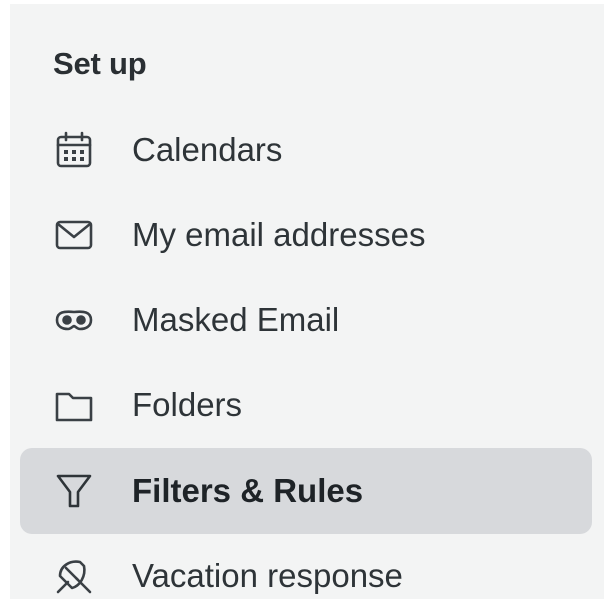 The image size is (604, 599). What do you see at coordinates (306, 405) in the screenshot?
I see `sidebar-item-folders: Folders` at bounding box center [306, 405].